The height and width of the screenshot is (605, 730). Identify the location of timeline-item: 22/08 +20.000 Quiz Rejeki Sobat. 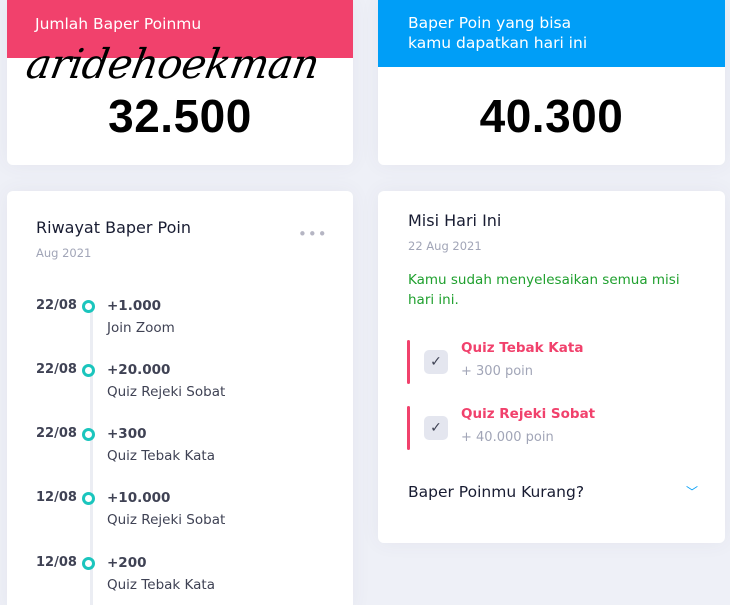
(180, 392).